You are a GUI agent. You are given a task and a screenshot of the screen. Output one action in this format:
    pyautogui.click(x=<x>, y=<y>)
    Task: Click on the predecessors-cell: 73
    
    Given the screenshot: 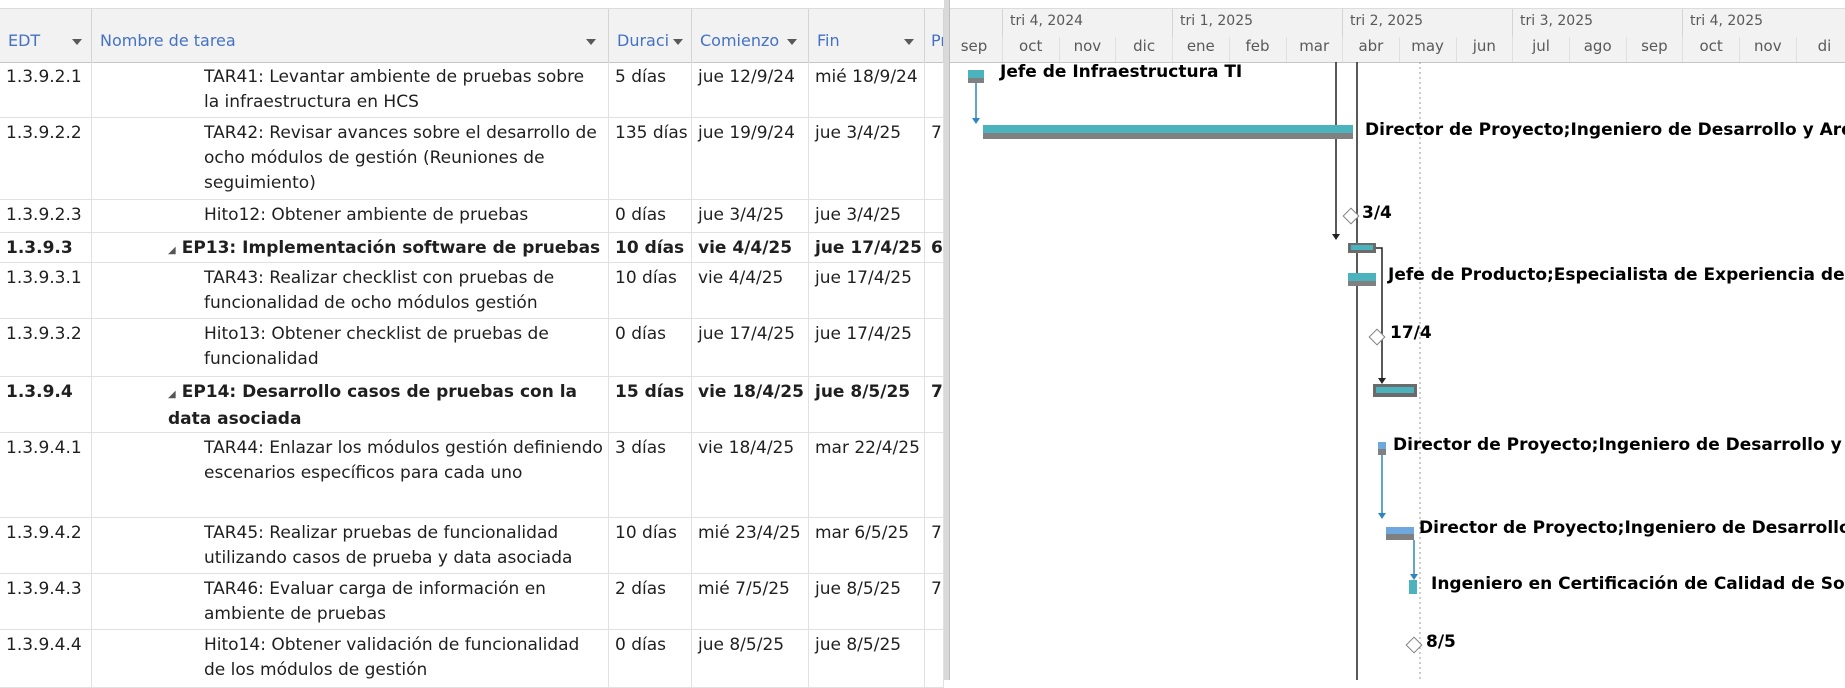 What is the action you would take?
    pyautogui.click(x=934, y=404)
    